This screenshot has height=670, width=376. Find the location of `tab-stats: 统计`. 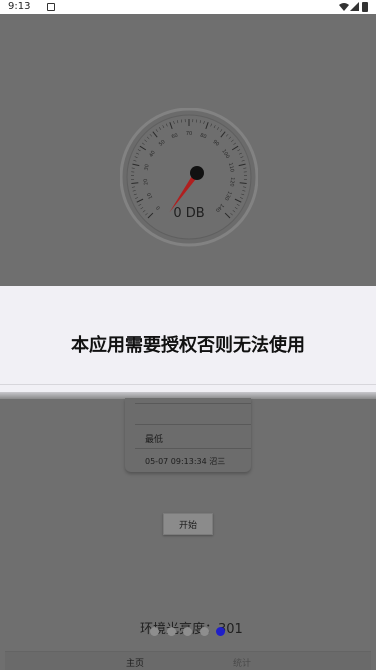

tab-stats: 统计 is located at coordinates (242, 662).